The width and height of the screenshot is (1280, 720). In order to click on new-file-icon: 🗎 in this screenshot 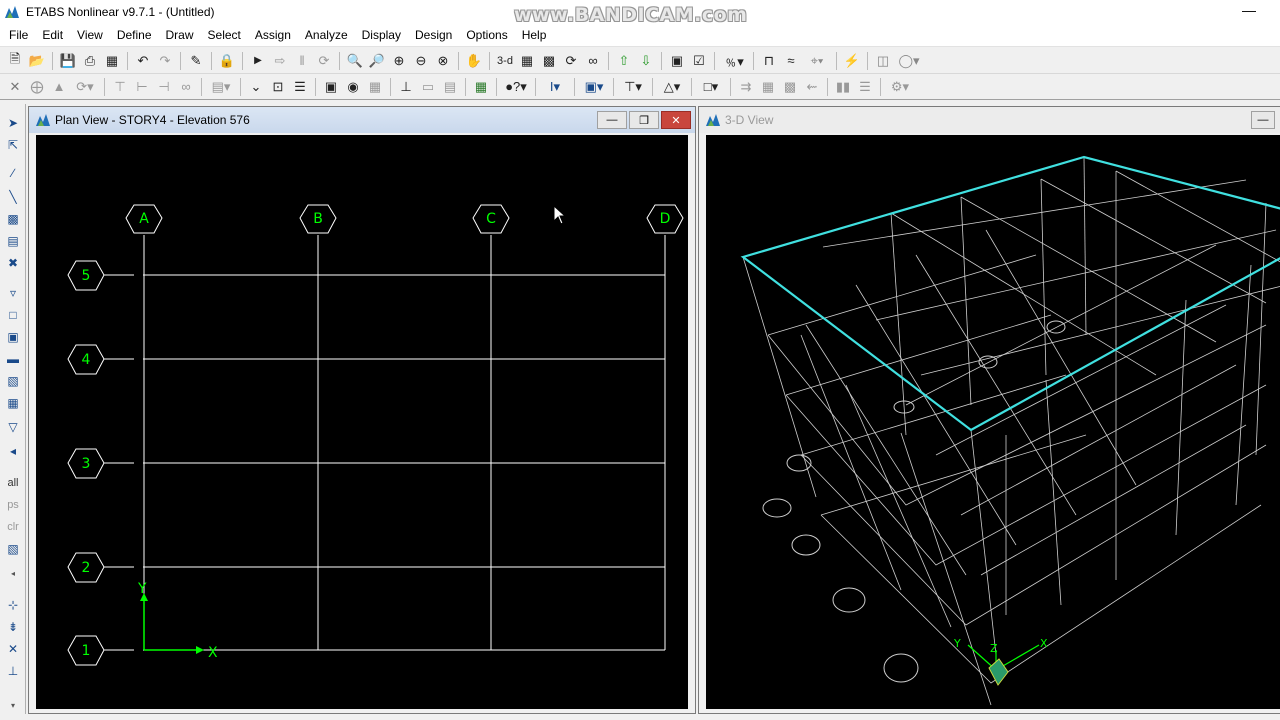, I will do `click(15, 61)`.